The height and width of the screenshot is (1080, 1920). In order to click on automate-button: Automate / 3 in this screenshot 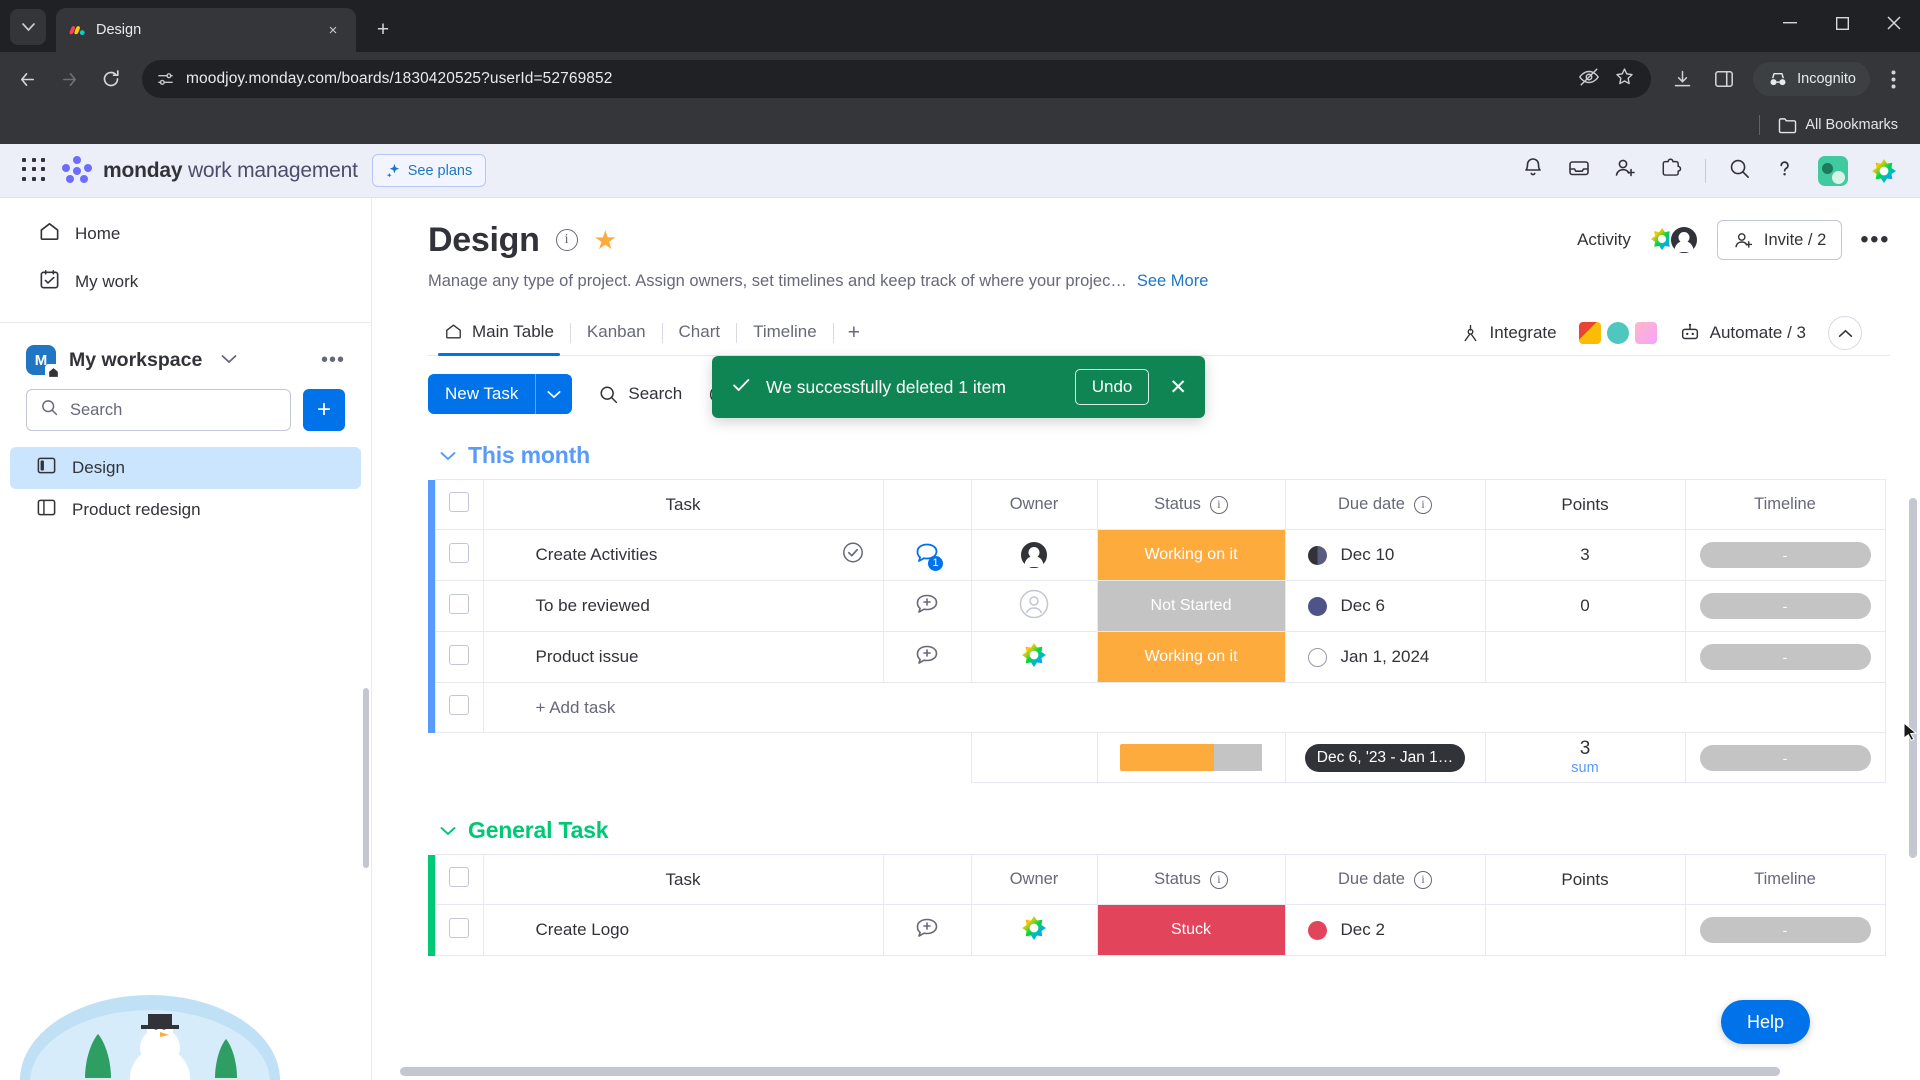, I will do `click(1742, 333)`.